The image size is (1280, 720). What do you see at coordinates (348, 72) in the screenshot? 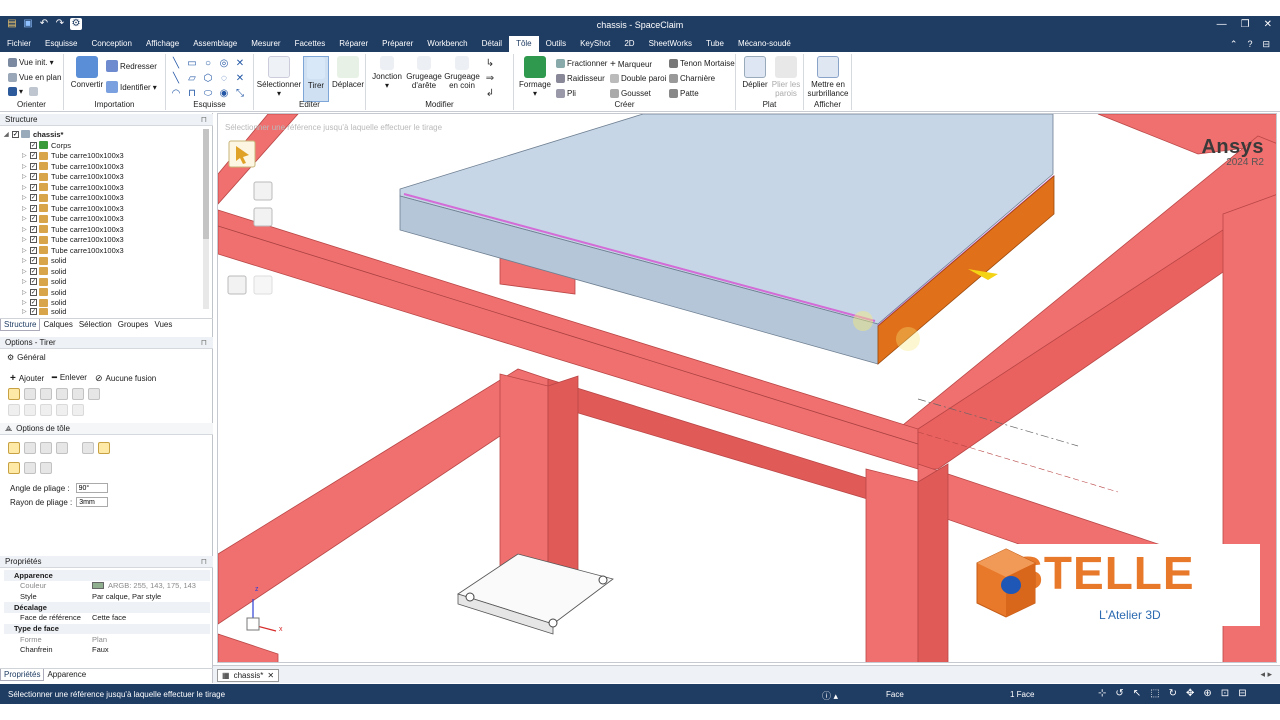
I see `deplacer-button: Déplacer` at bounding box center [348, 72].